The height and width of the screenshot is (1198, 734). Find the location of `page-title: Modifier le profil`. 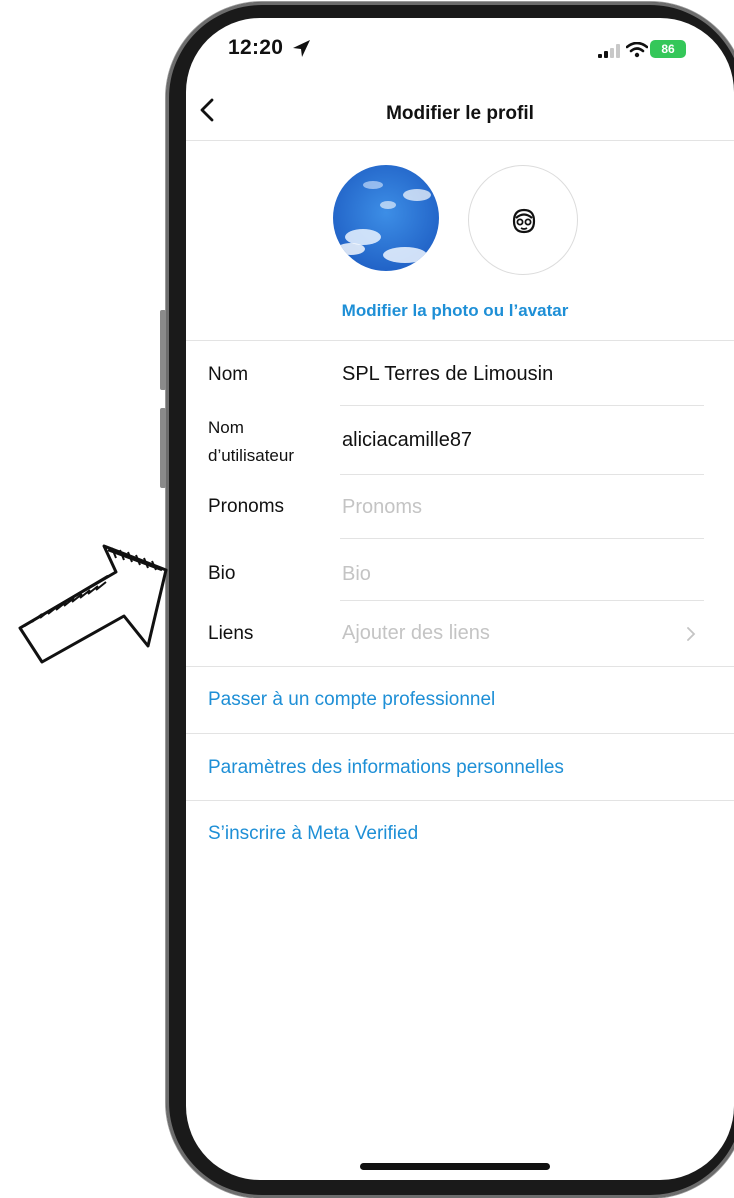

page-title: Modifier le profil is located at coordinates (460, 113).